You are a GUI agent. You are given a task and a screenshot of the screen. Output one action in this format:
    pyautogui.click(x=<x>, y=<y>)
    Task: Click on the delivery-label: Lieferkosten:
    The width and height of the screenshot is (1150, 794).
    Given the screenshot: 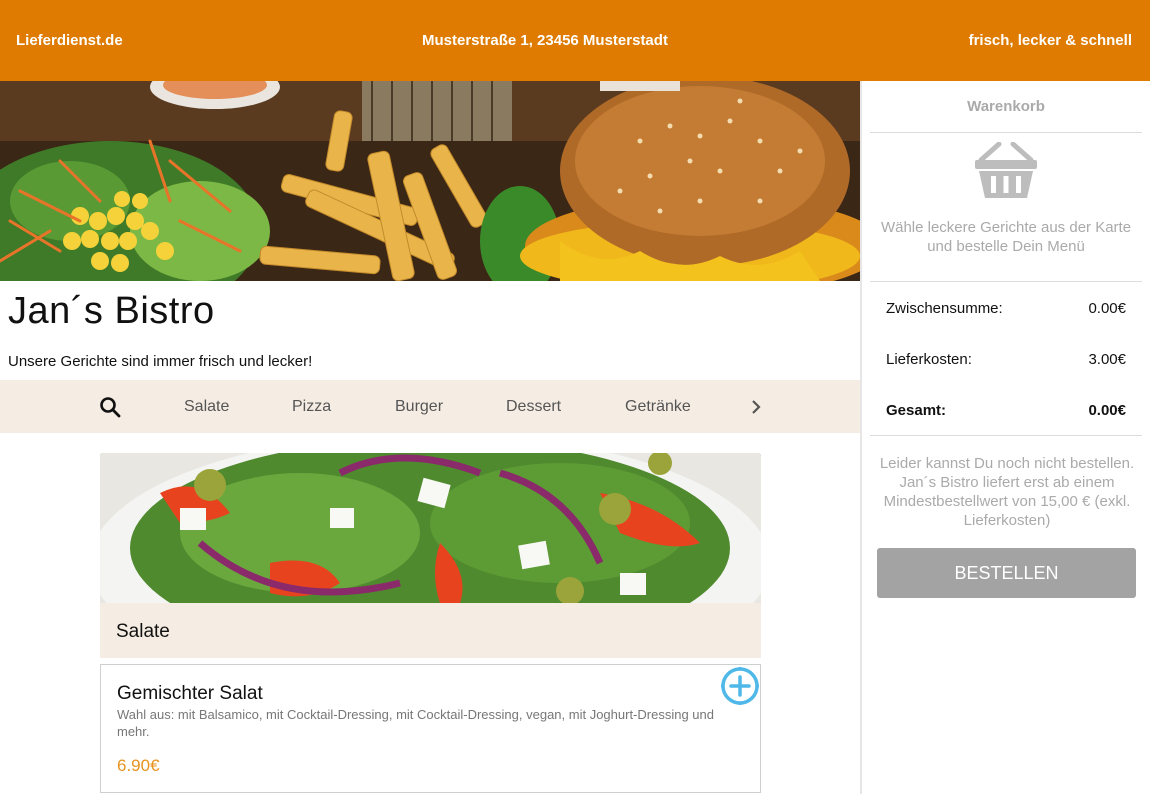 What is the action you would take?
    pyautogui.click(x=929, y=359)
    